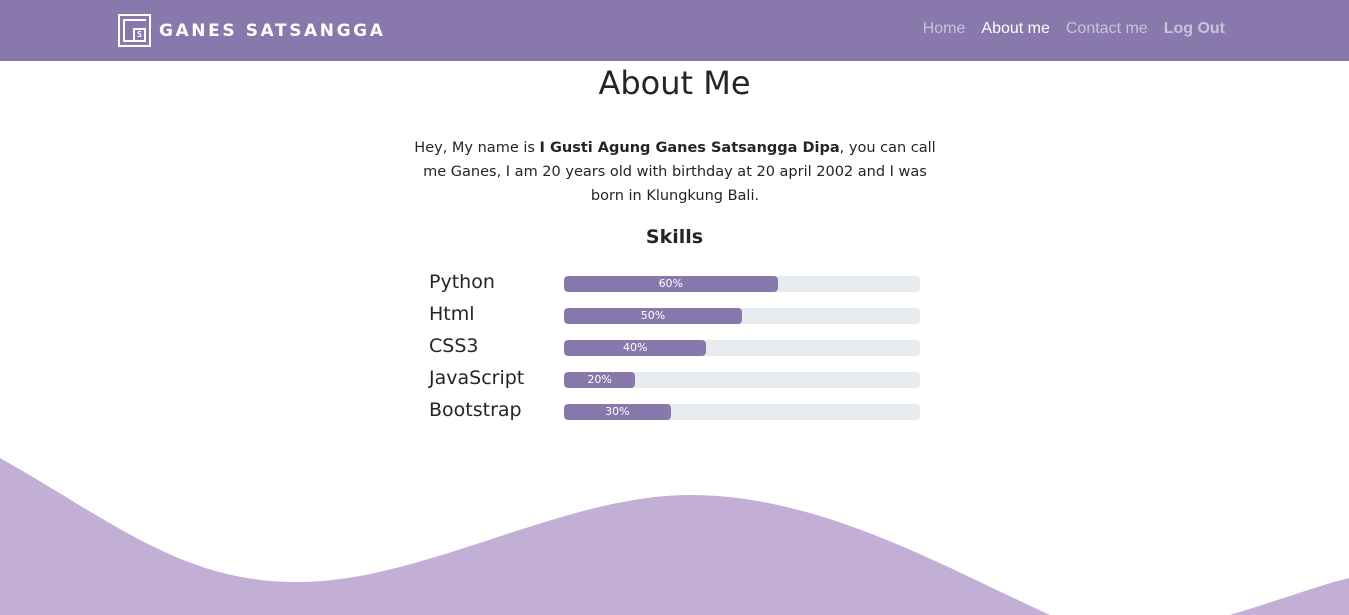  I want to click on skill-row: Html 50%, so click(674, 318).